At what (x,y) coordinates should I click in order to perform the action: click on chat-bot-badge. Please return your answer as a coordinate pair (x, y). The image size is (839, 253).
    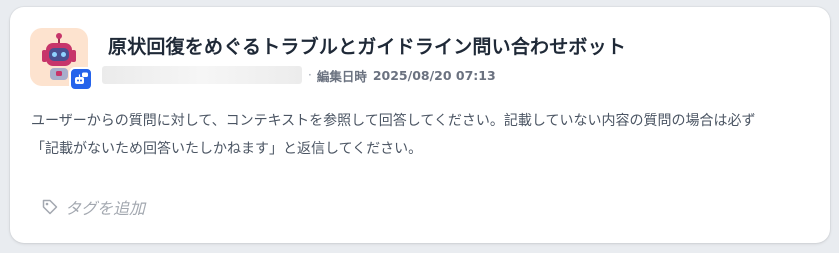
    Looking at the image, I should click on (81, 79).